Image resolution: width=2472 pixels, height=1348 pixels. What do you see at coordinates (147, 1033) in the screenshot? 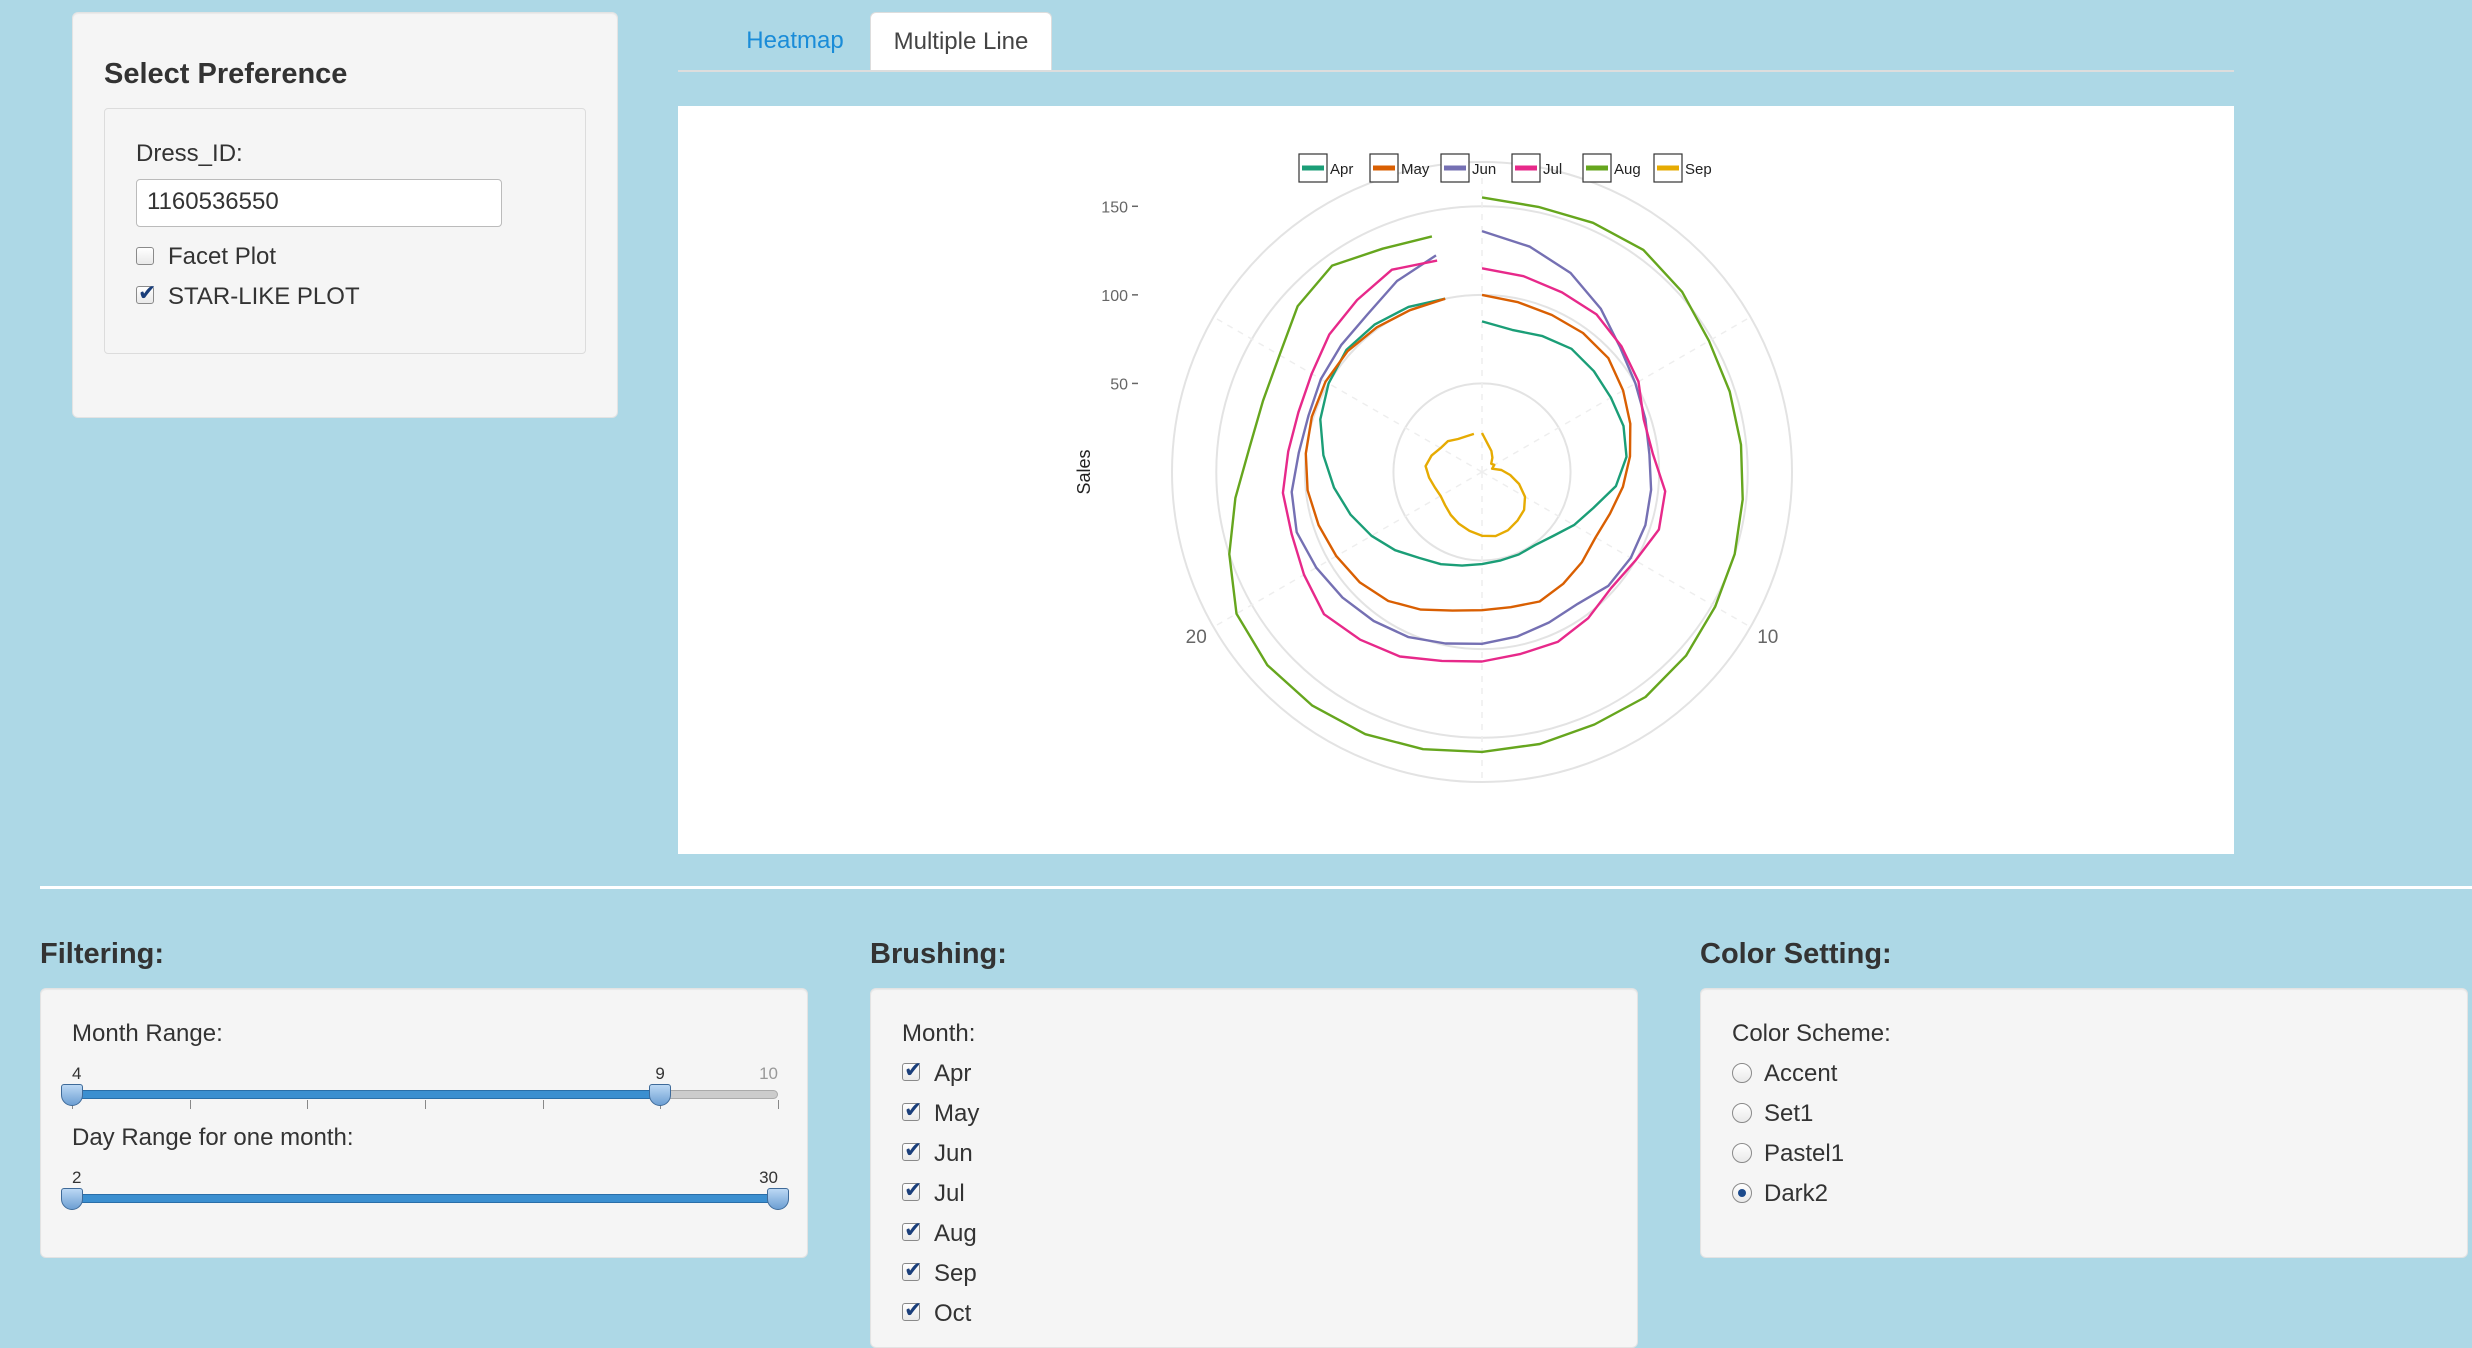
I see `month-range-label: Month Range:` at bounding box center [147, 1033].